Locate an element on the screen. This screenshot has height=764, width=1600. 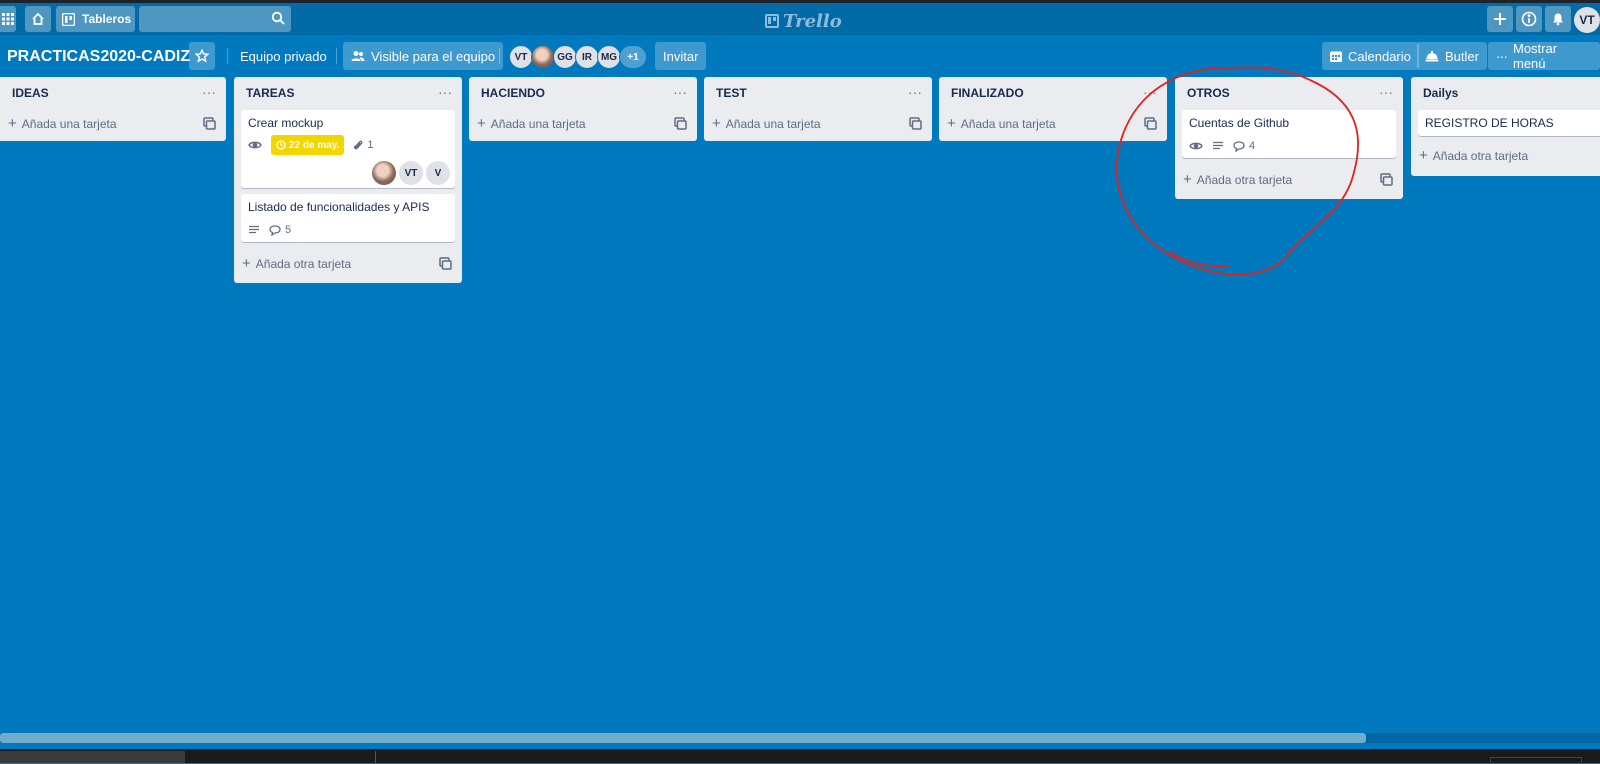
member-avatar: IR is located at coordinates (587, 57).